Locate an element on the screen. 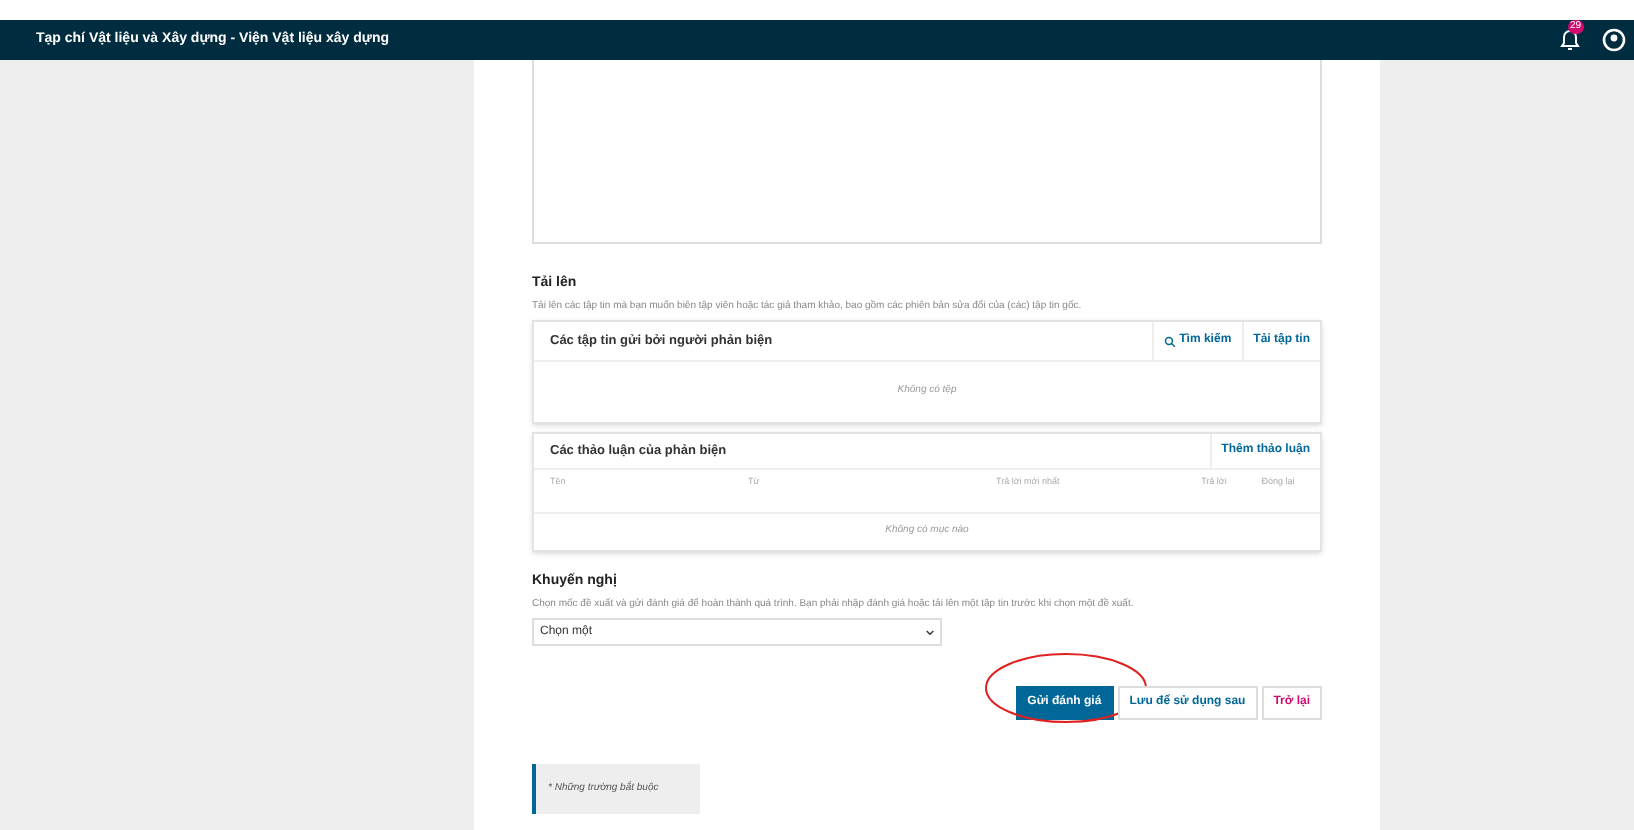 This screenshot has width=1634, height=830. chevron-down-icon is located at coordinates (930, 632).